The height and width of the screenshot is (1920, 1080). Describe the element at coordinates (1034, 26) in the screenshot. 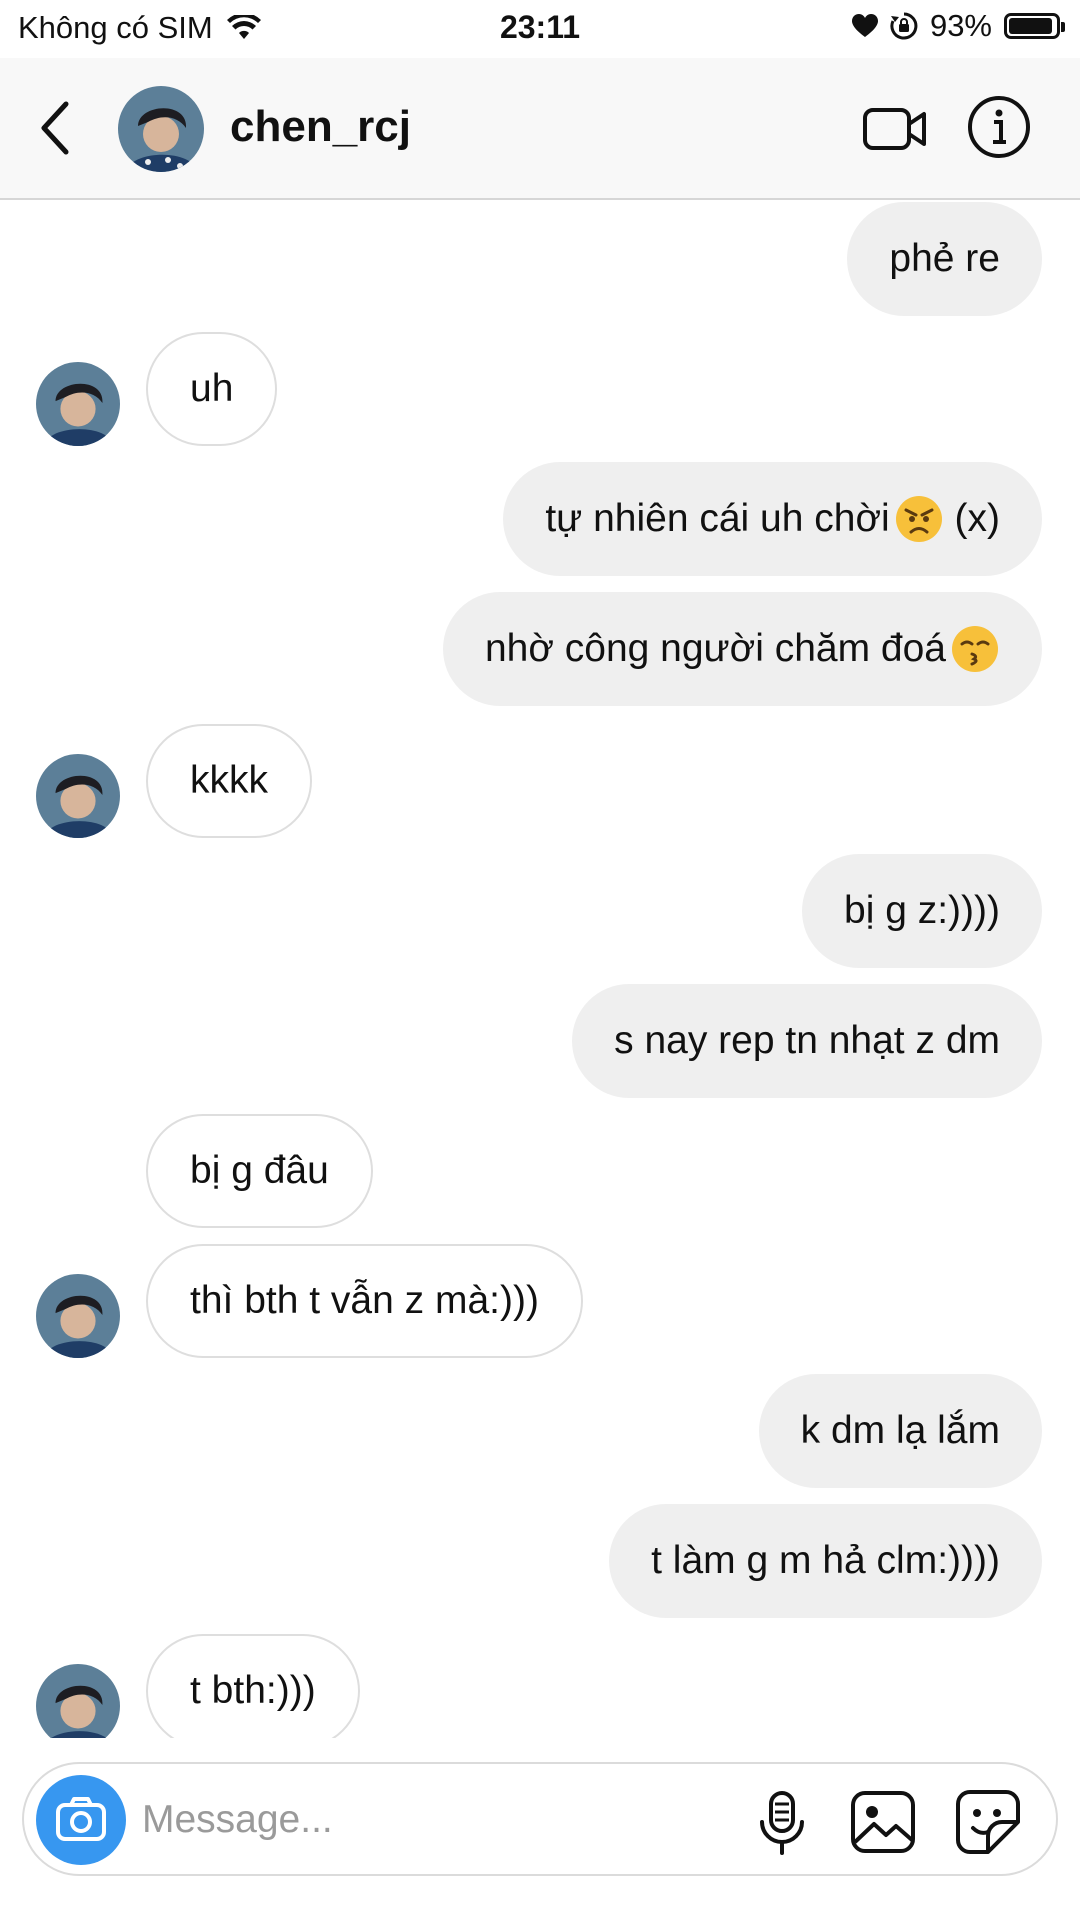

I see `battery-icon` at that location.